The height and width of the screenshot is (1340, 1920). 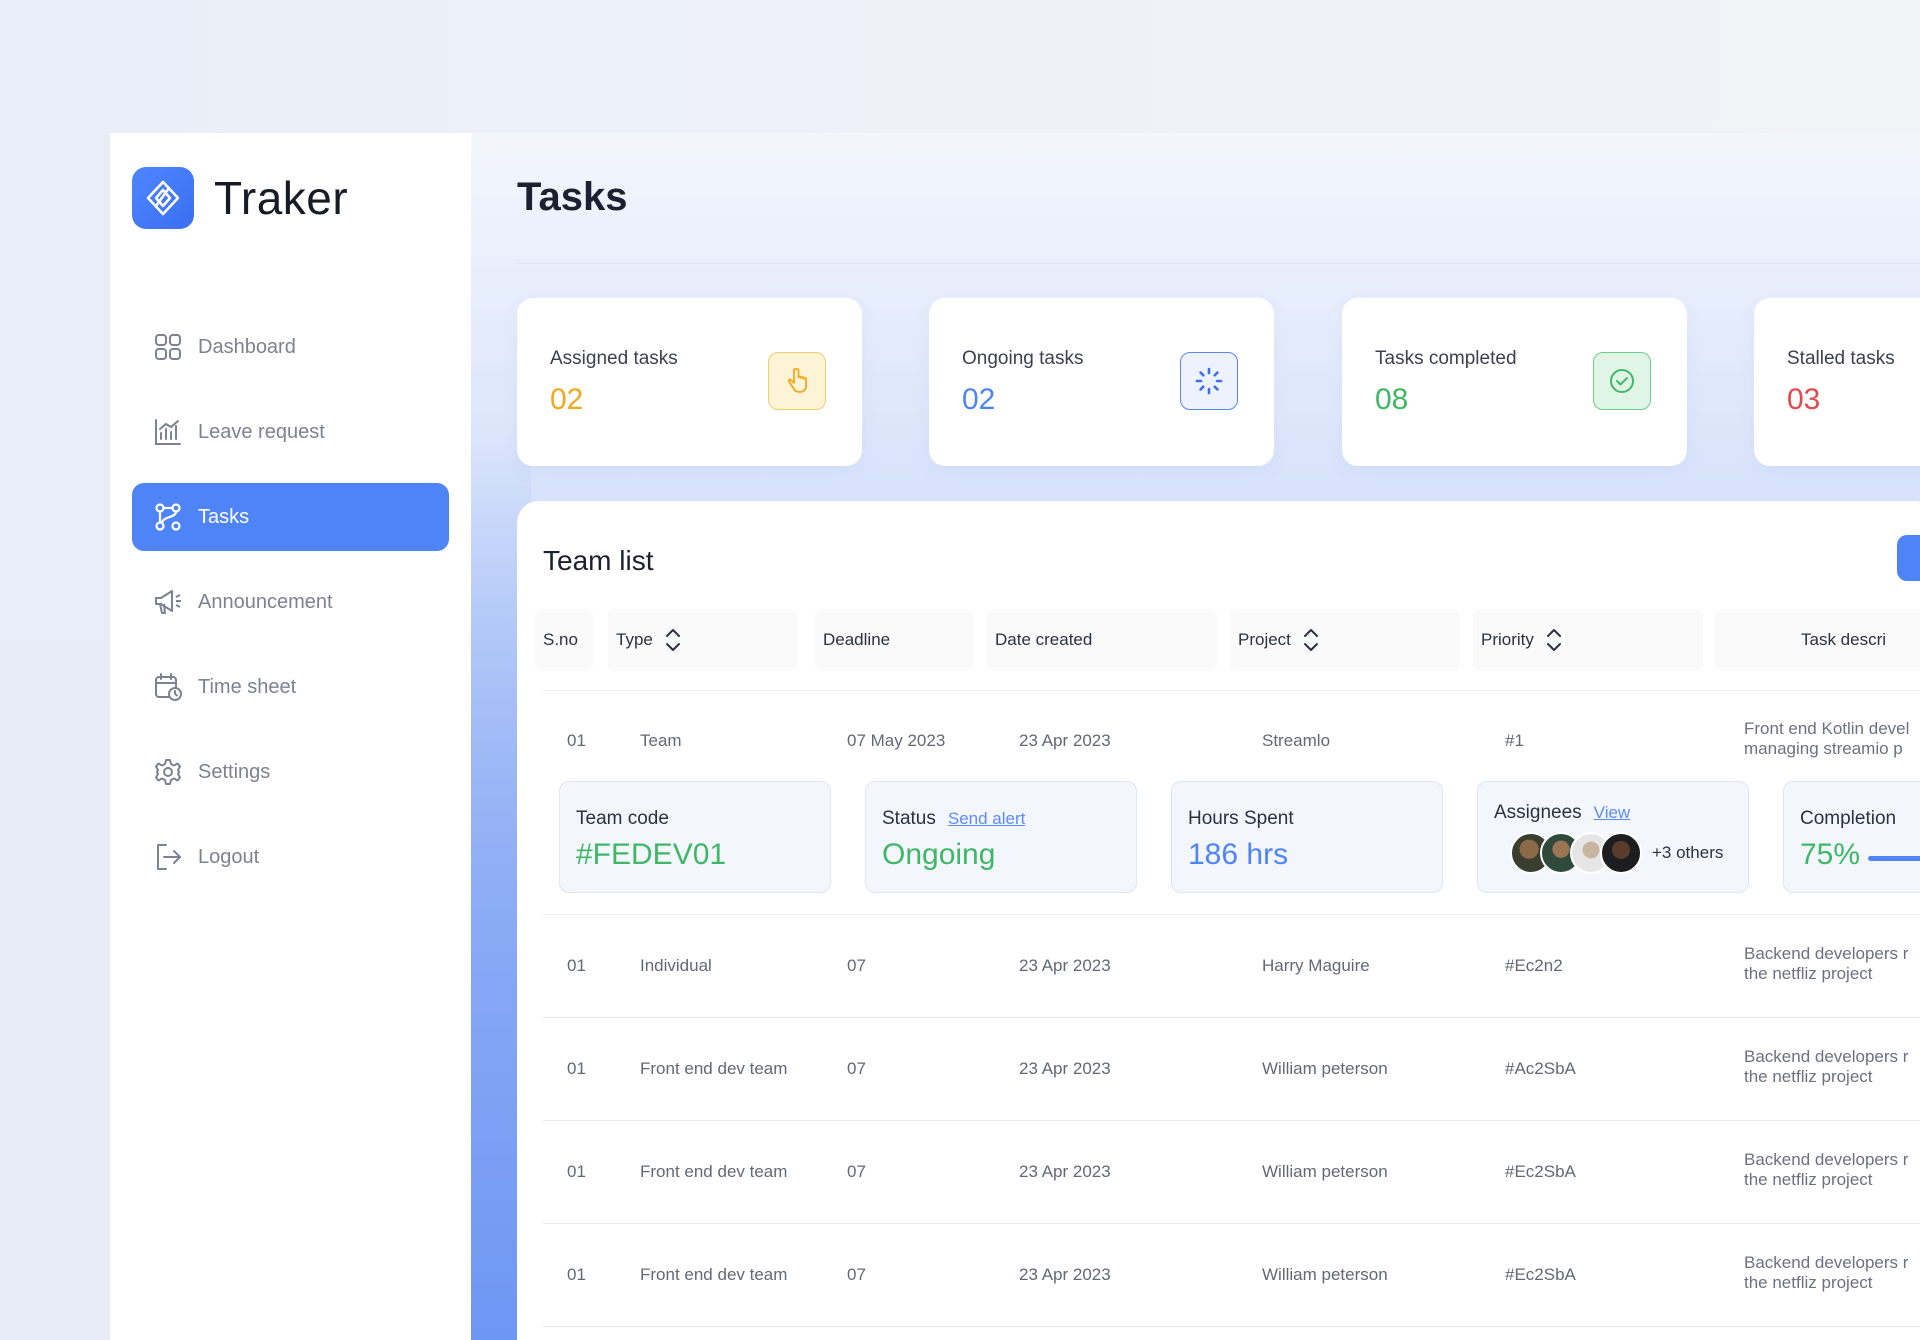 I want to click on sidebar-item-leave-request: Leave request, so click(x=290, y=432).